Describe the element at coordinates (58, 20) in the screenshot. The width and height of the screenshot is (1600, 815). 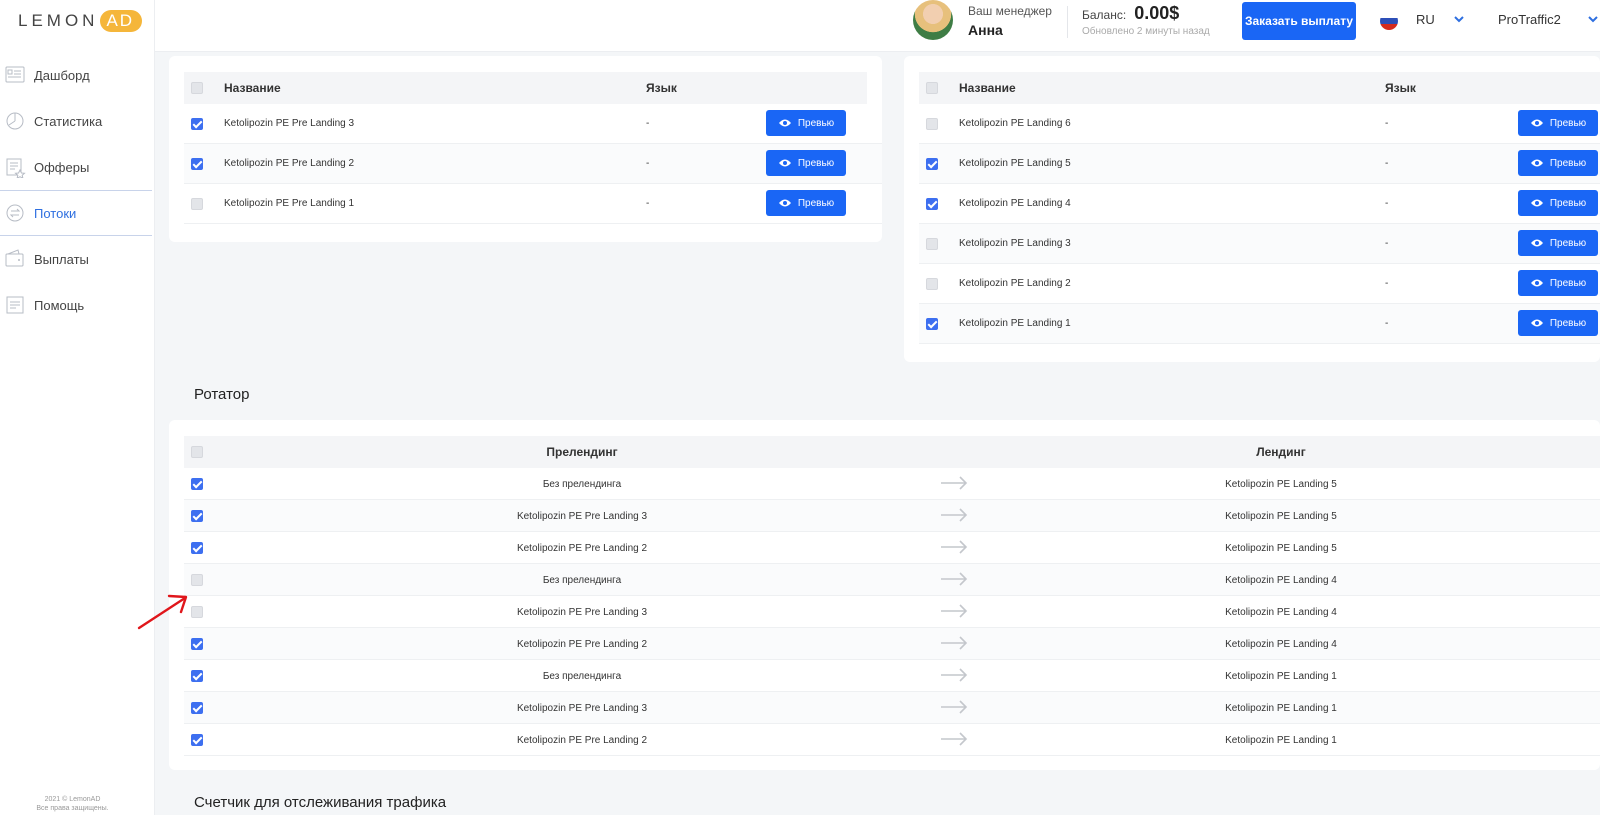
I see `logo-text: LEMON` at that location.